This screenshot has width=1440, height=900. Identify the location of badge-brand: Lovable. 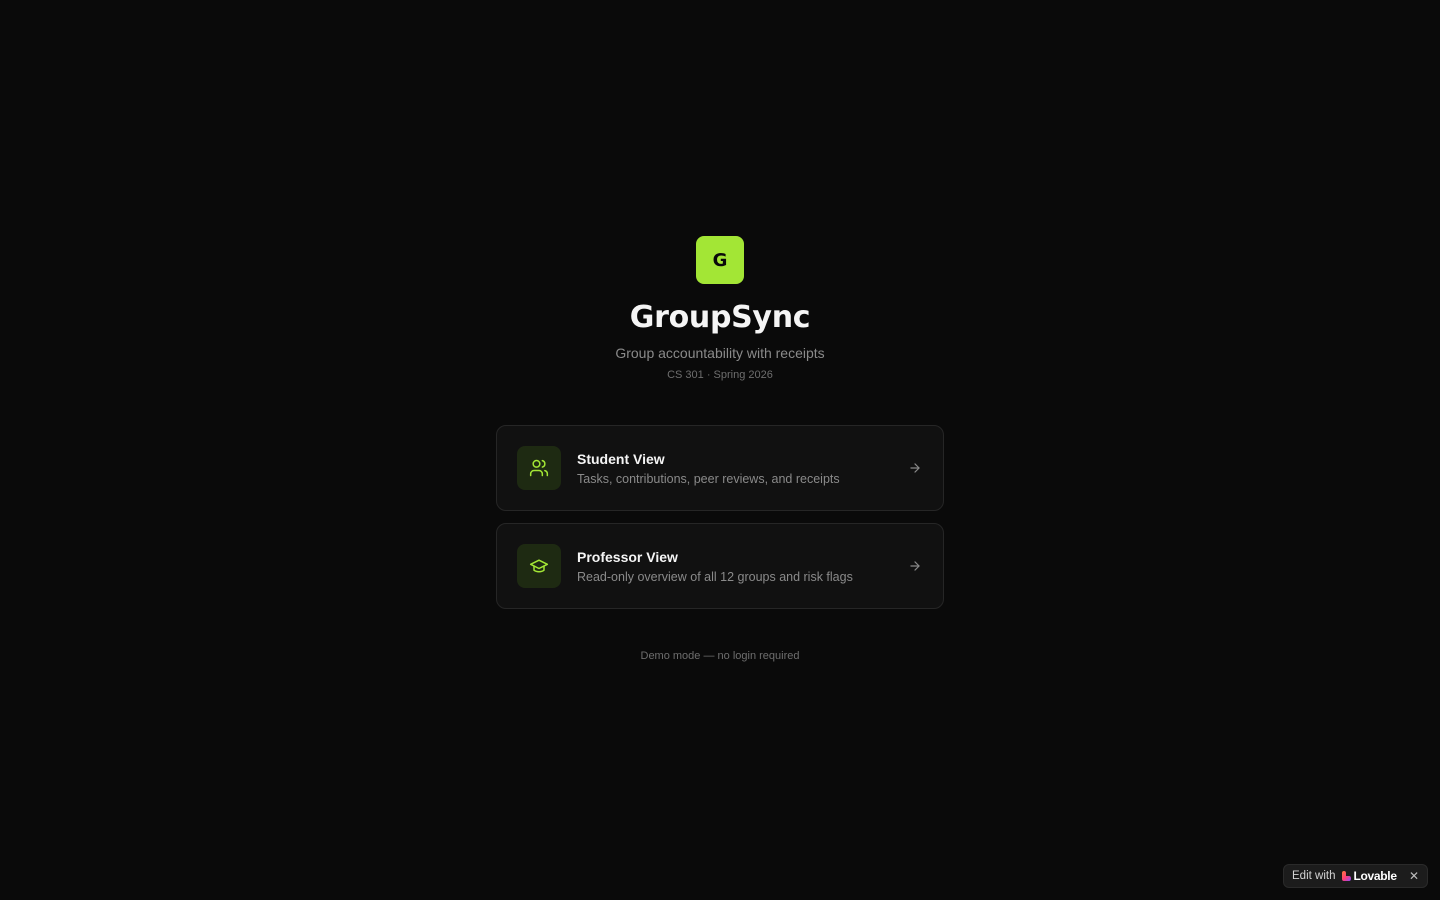
(1375, 876).